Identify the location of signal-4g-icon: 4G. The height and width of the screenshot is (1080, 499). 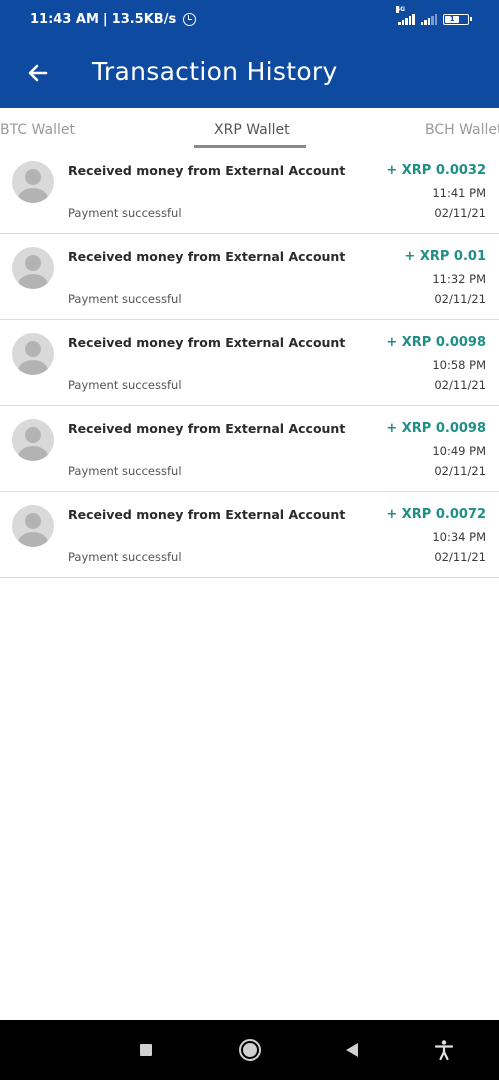
(405, 15).